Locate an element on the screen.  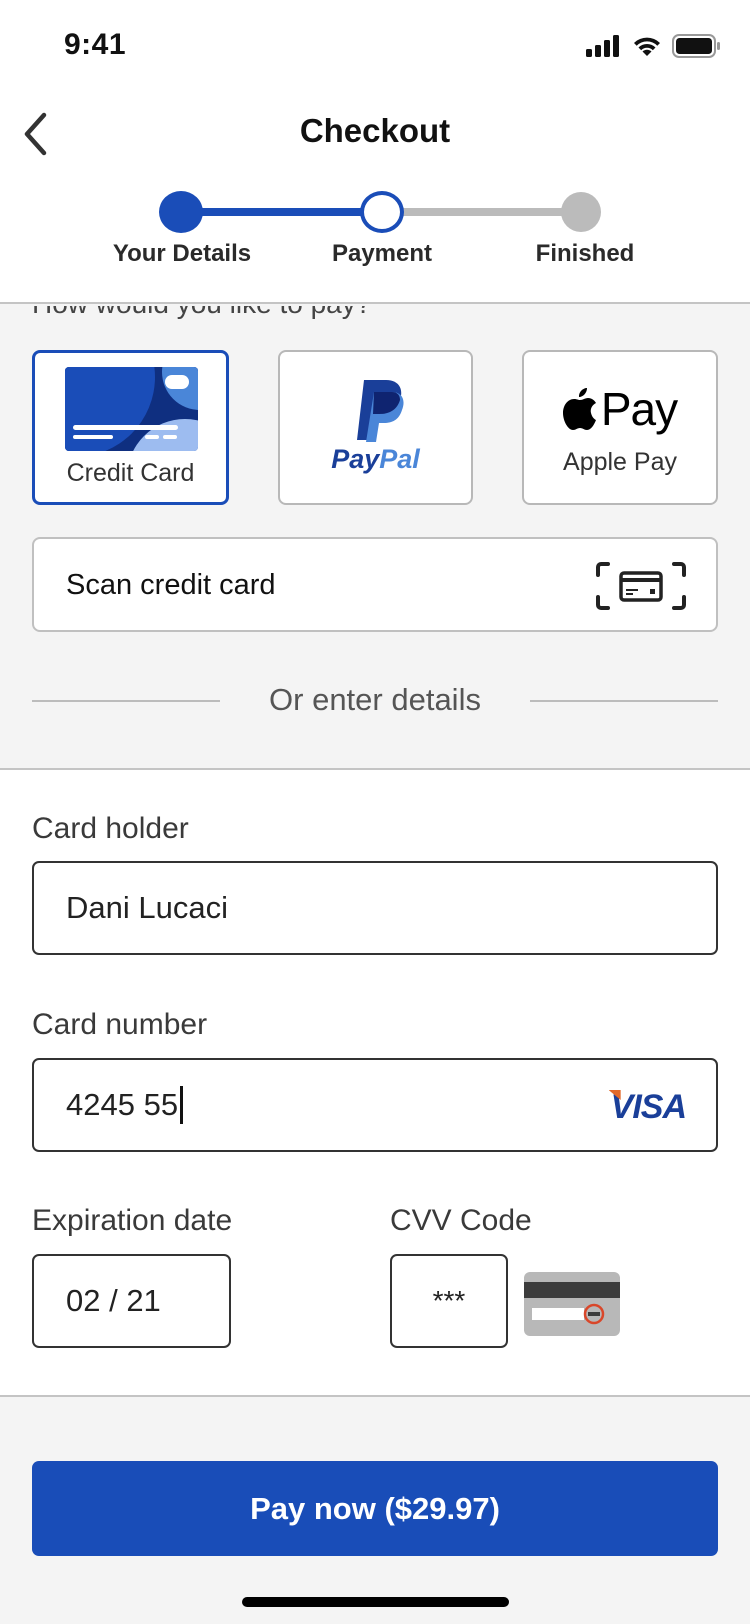
scan-label: Scan credit card is located at coordinates (171, 585).